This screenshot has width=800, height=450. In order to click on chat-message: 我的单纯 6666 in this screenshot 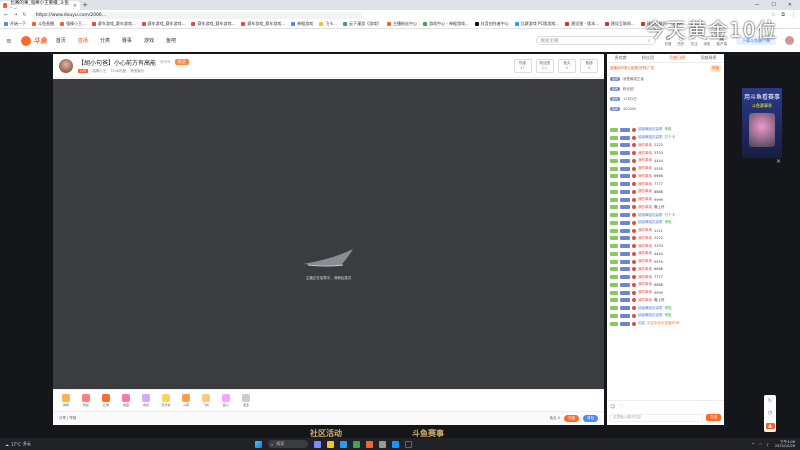, I will do `click(665, 177)`.